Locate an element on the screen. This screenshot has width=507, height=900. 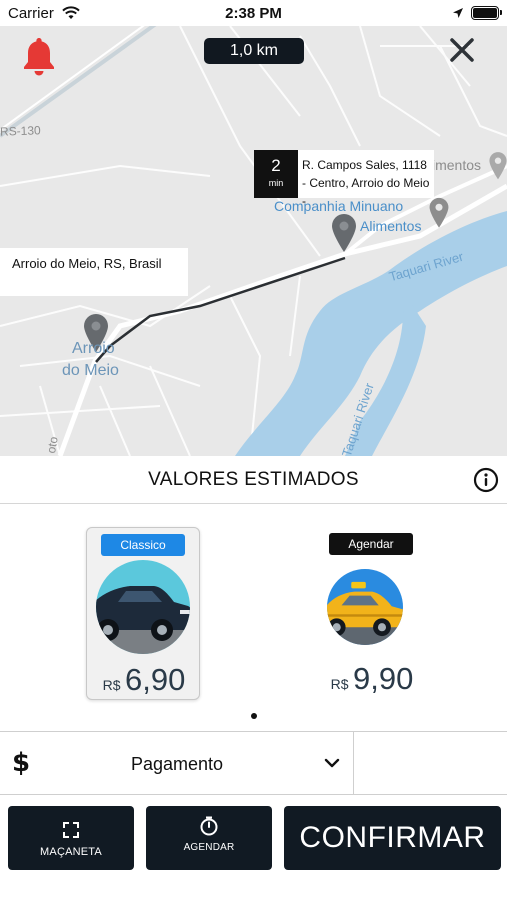
company-pin-icon is located at coordinates (439, 212).